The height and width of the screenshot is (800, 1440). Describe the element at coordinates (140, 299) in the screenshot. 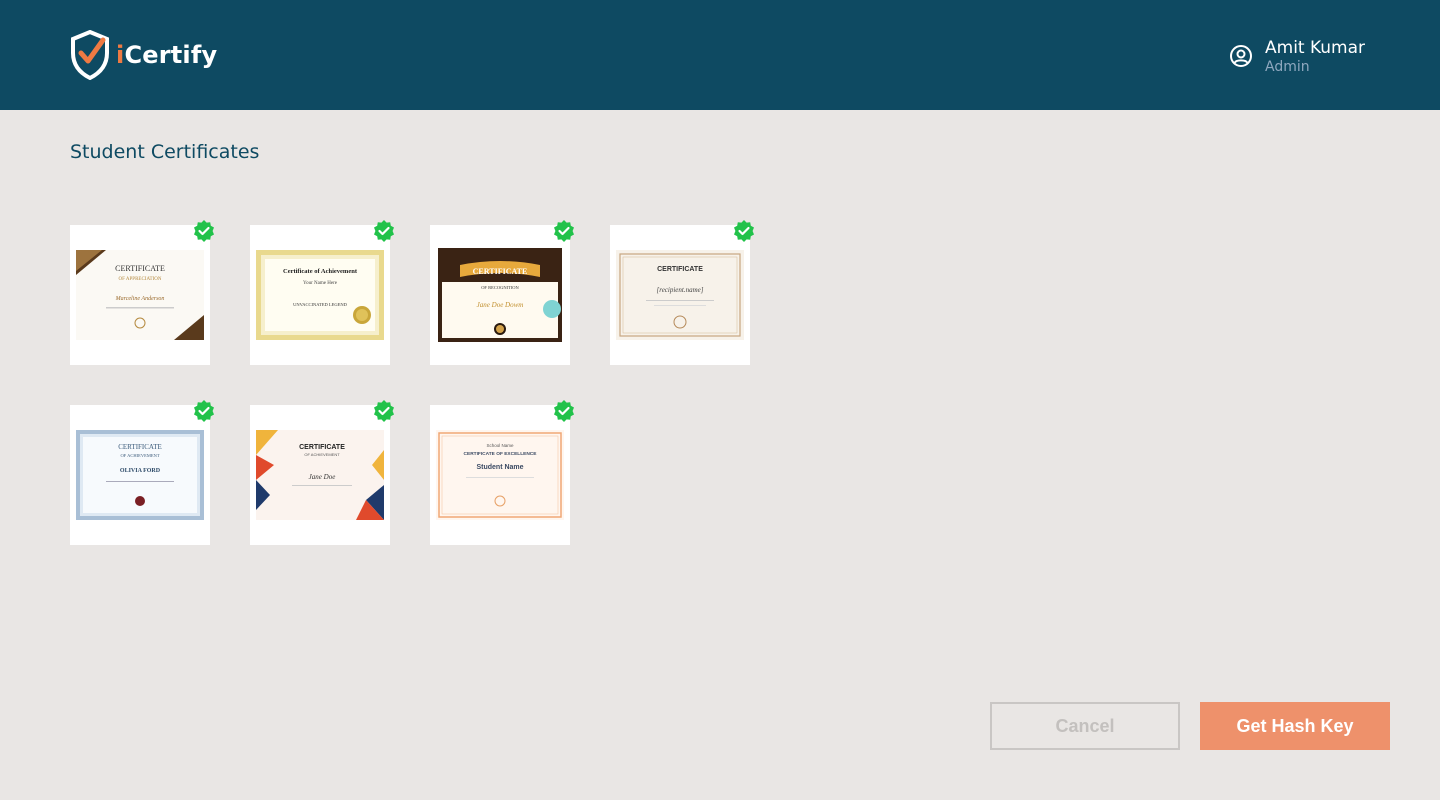

I see `svg-text: Marceline Anderson` at that location.